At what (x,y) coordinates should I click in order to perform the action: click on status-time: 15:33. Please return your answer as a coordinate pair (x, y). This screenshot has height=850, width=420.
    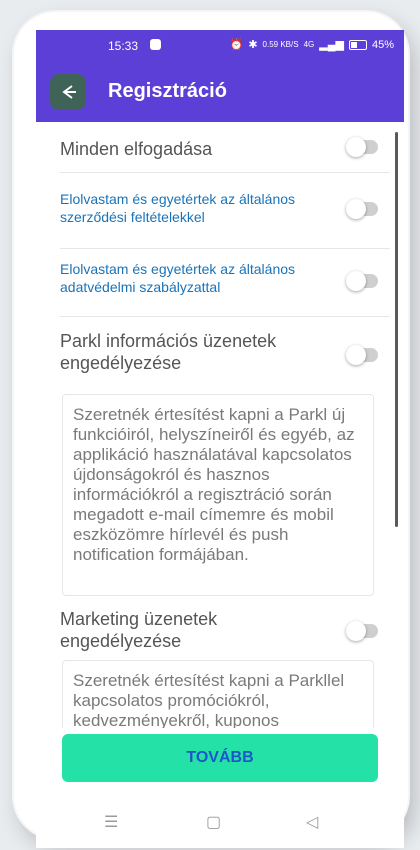
    Looking at the image, I should click on (123, 46).